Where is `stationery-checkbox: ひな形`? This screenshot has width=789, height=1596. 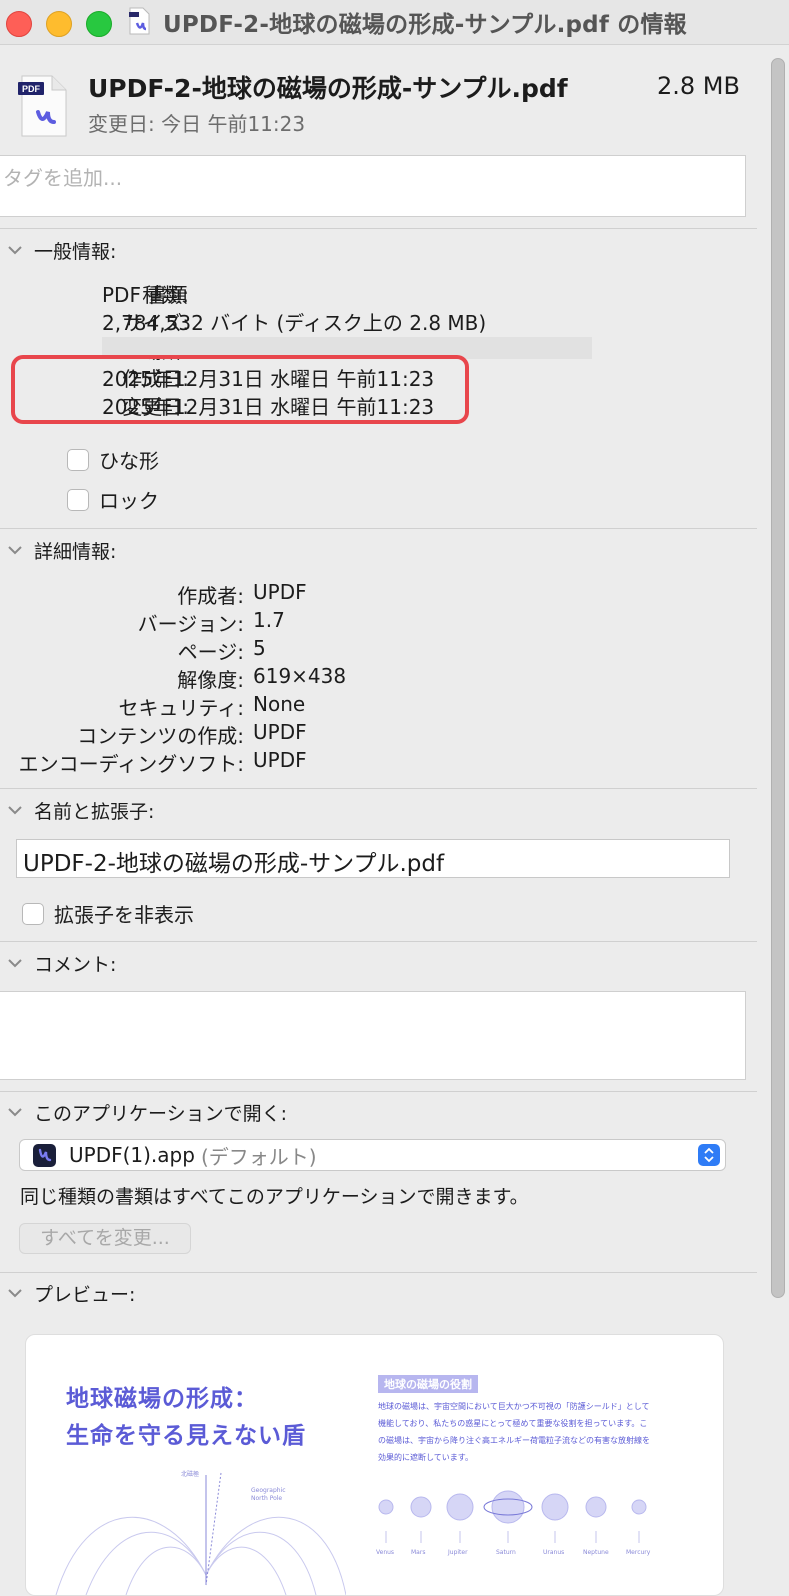 stationery-checkbox: ひな形 is located at coordinates (113, 459).